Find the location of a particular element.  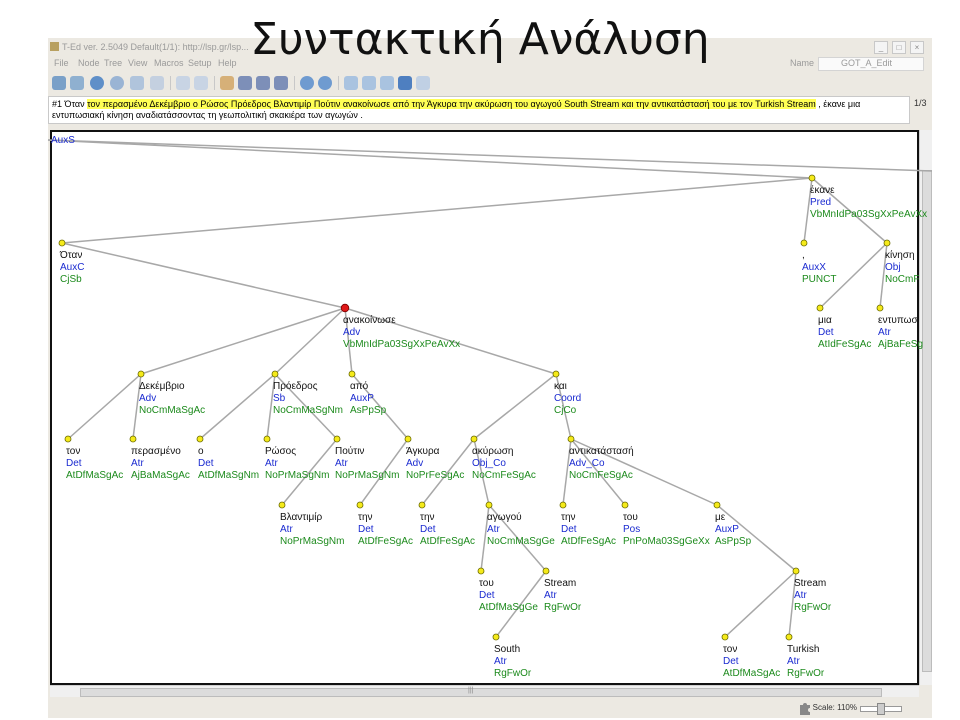

print-icon is located at coordinates (137, 83).